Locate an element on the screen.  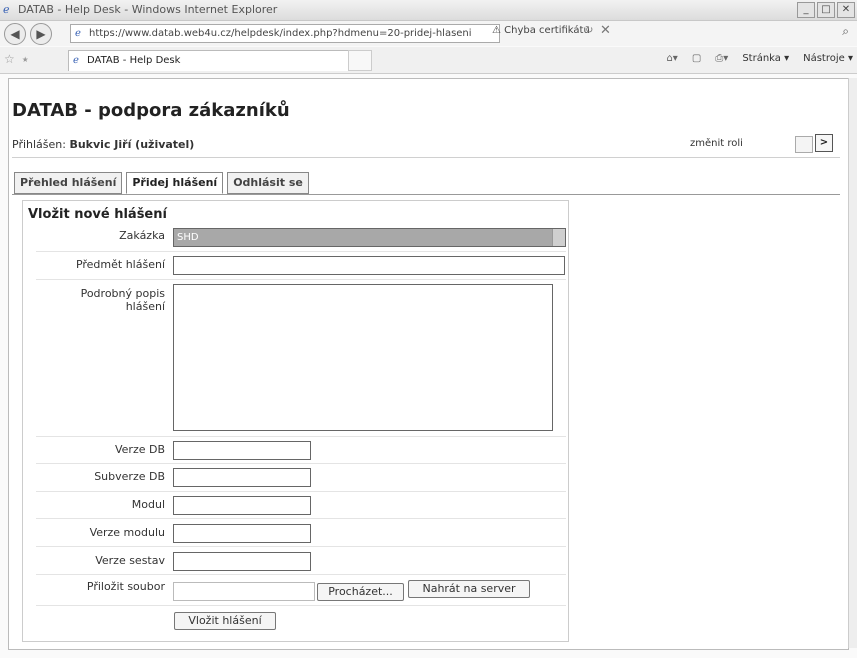
stop-icon: ✕ is located at coordinates (605, 30).